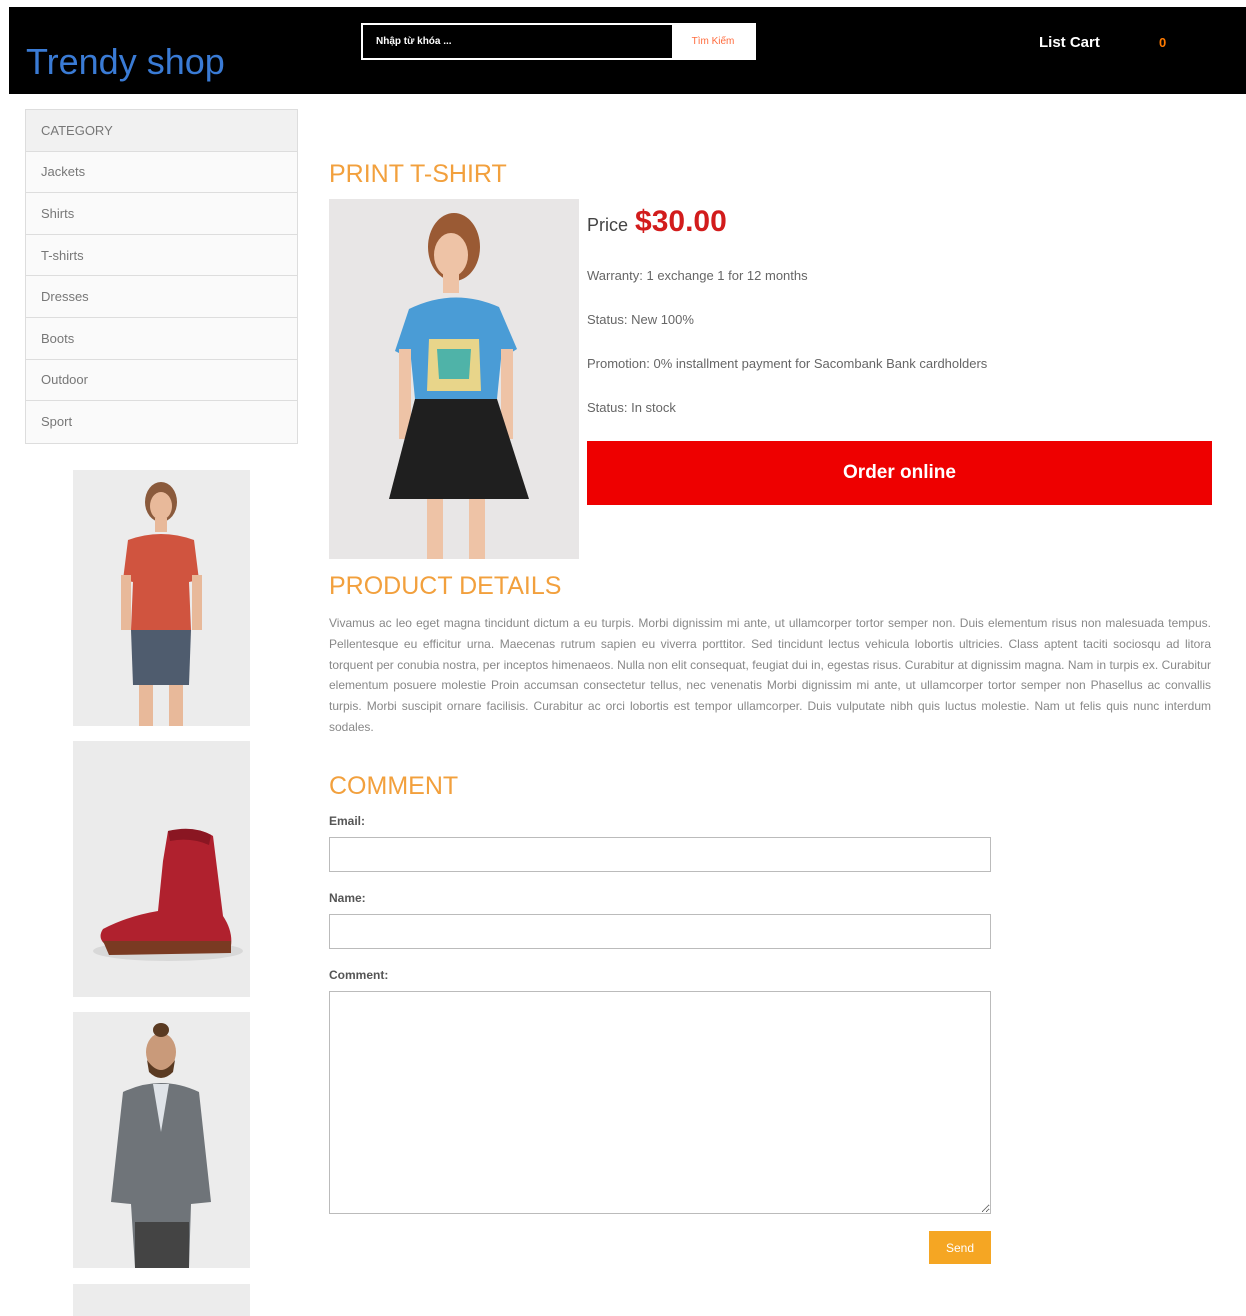  Describe the element at coordinates (899, 473) in the screenshot. I see `order-online-button: Order online` at that location.